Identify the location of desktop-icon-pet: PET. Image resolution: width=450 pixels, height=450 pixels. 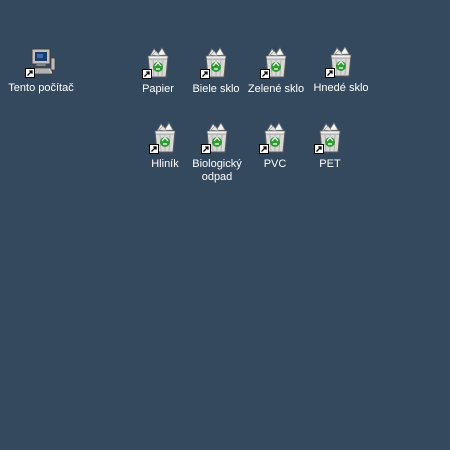
(330, 146).